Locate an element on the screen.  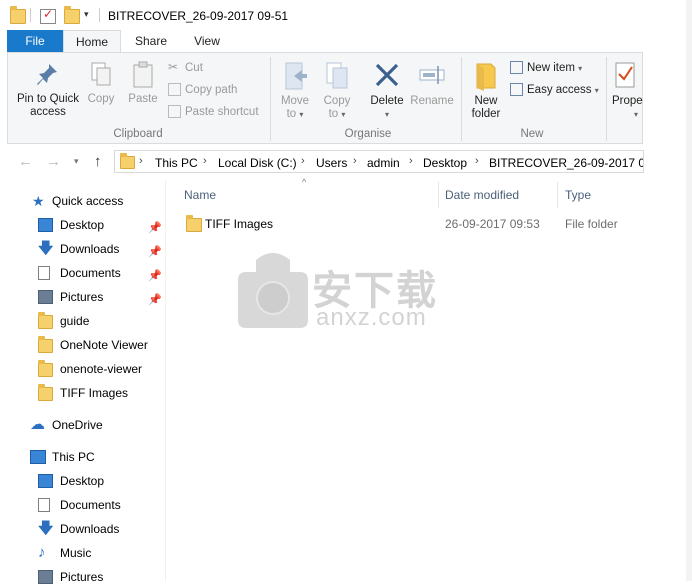
tab-home: Home is located at coordinates (92, 41).